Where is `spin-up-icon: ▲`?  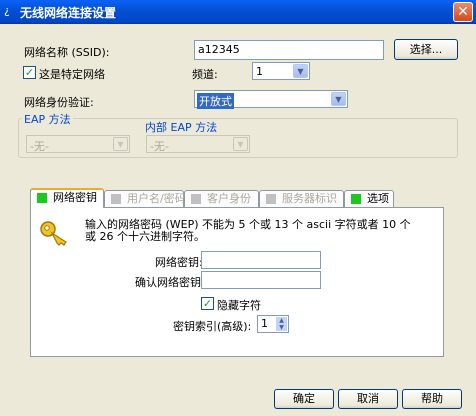 spin-up-icon: ▲ is located at coordinates (281, 320).